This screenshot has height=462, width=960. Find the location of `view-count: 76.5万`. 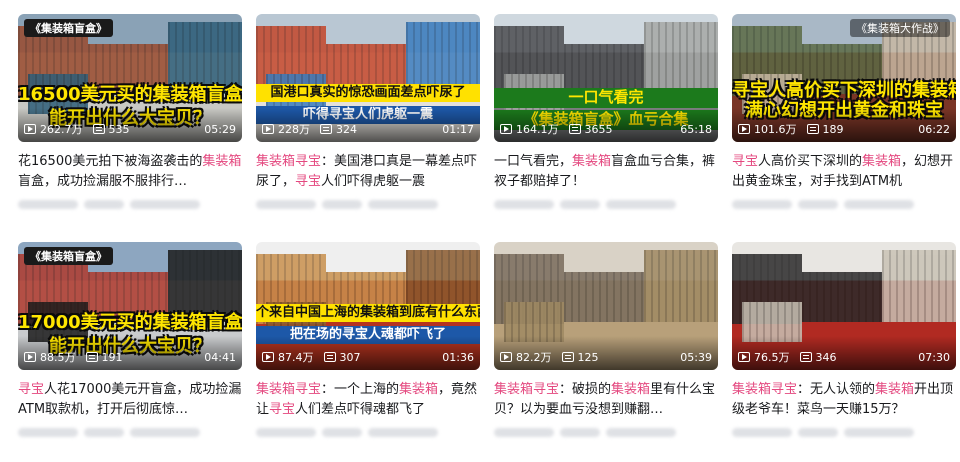

view-count: 76.5万 is located at coordinates (764, 357).